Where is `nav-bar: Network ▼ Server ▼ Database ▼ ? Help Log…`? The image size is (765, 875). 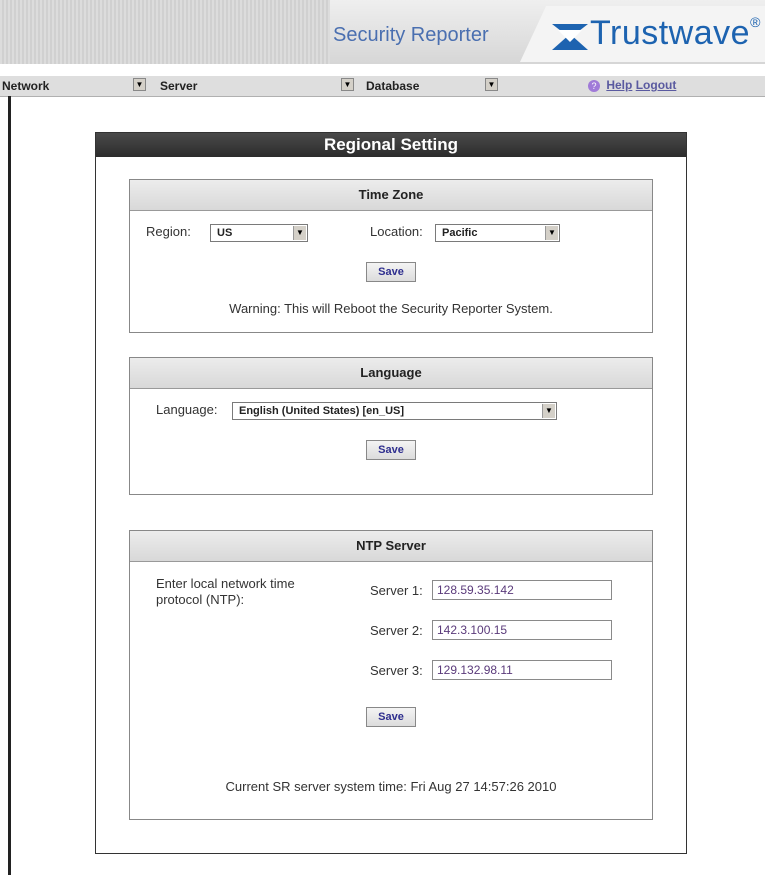
nav-bar: Network ▼ Server ▼ Database ▼ ? Help Log… is located at coordinates (382, 86).